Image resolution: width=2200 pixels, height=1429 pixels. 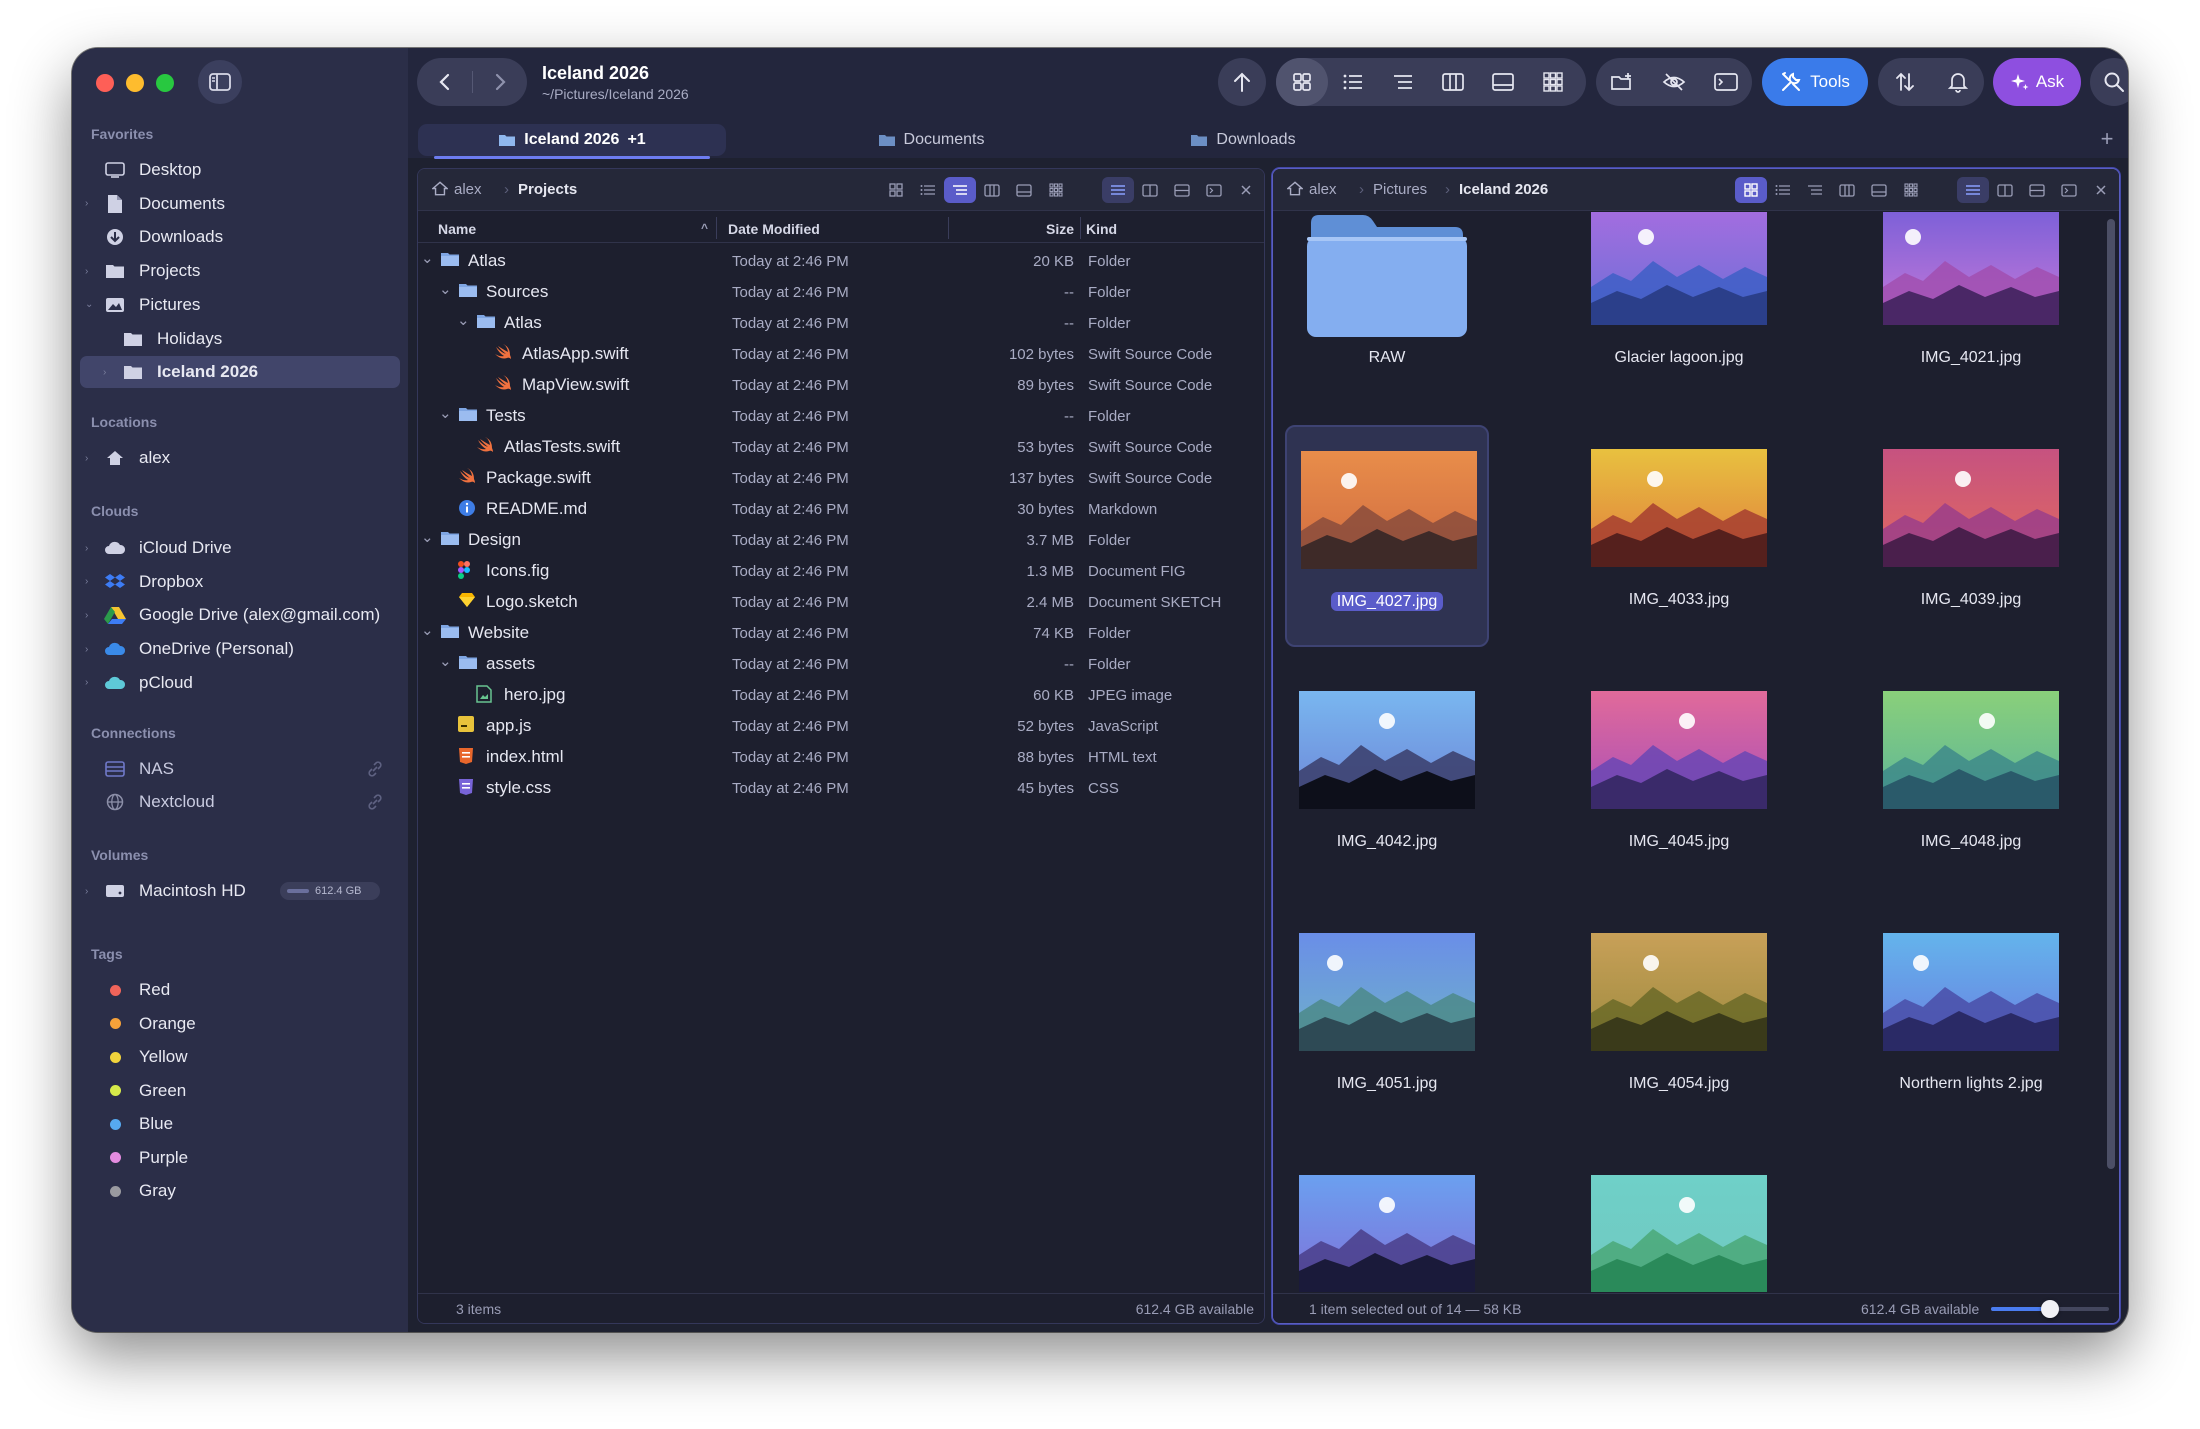 What do you see at coordinates (1815, 82) in the screenshot?
I see `tools-button: Tools` at bounding box center [1815, 82].